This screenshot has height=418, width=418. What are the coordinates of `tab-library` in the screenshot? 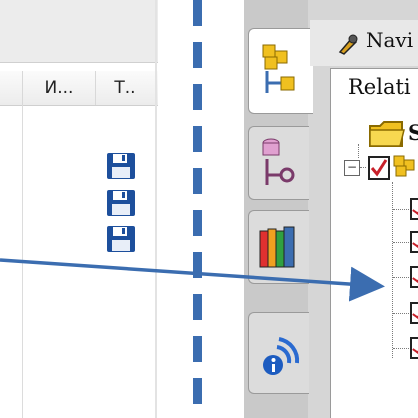 It's located at (278, 247).